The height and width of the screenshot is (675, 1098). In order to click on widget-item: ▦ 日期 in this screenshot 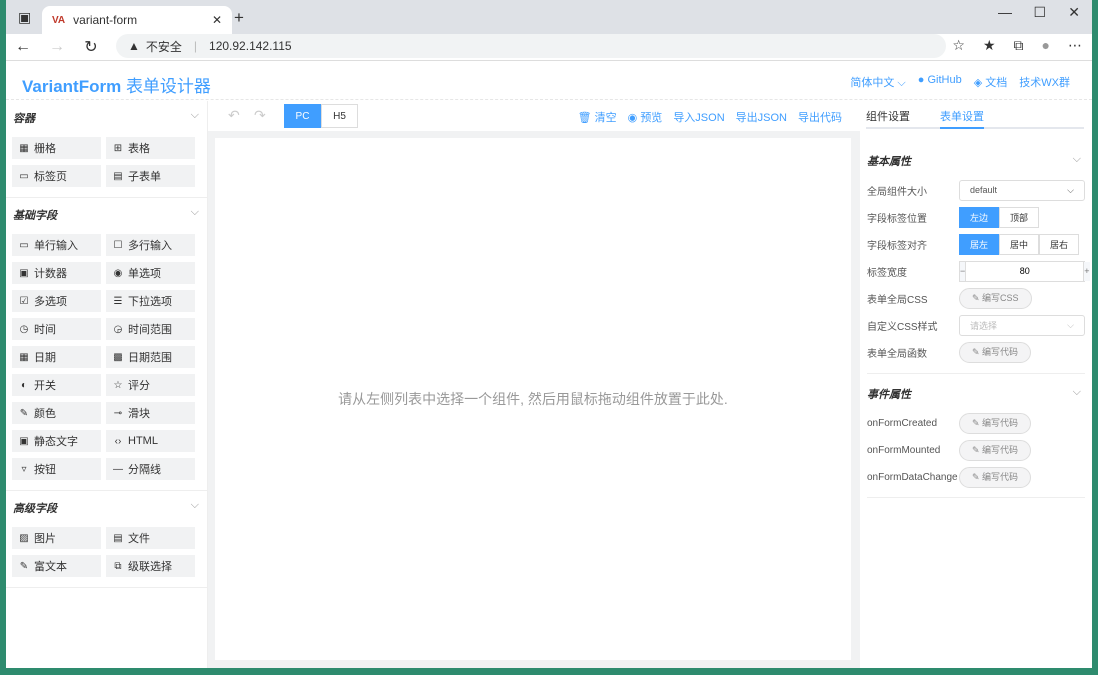, I will do `click(56, 357)`.